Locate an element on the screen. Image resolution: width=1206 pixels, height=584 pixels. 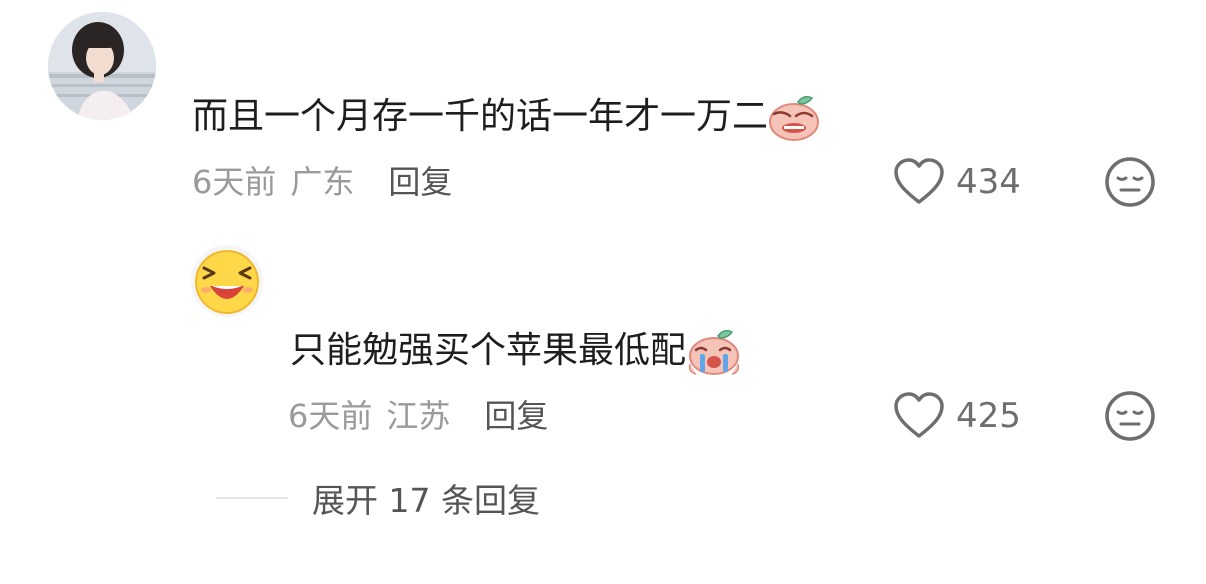
like-count: 425 is located at coordinates (988, 416).